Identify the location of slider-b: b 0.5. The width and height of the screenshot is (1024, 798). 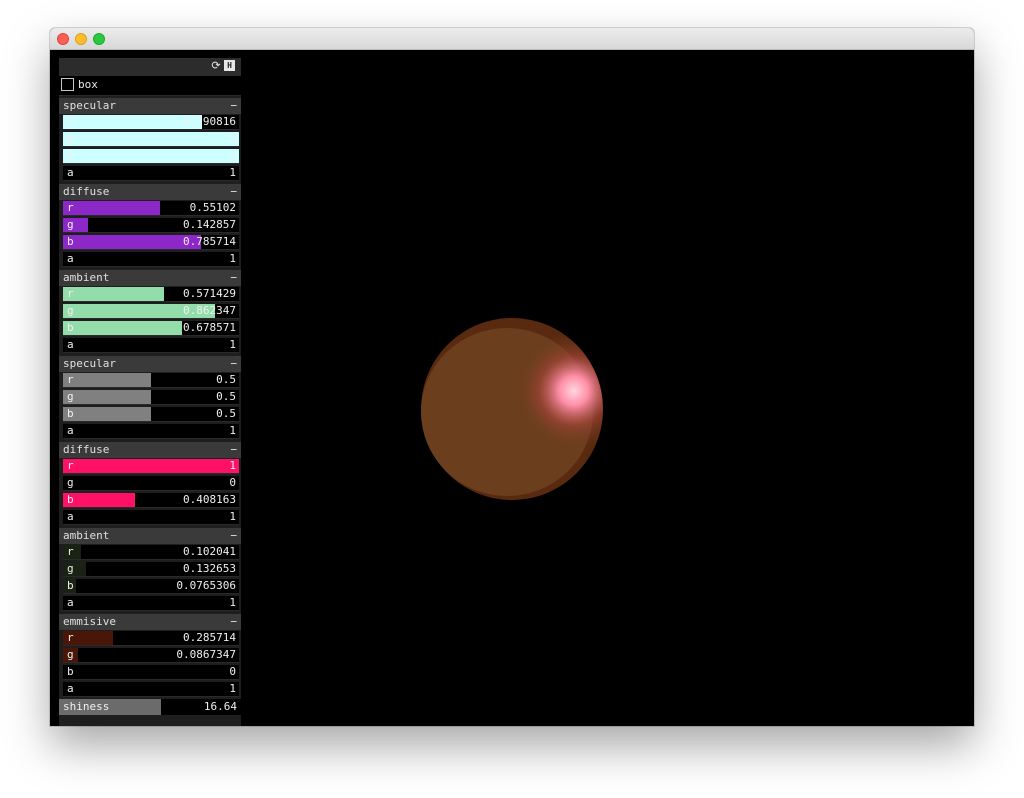
(150, 414).